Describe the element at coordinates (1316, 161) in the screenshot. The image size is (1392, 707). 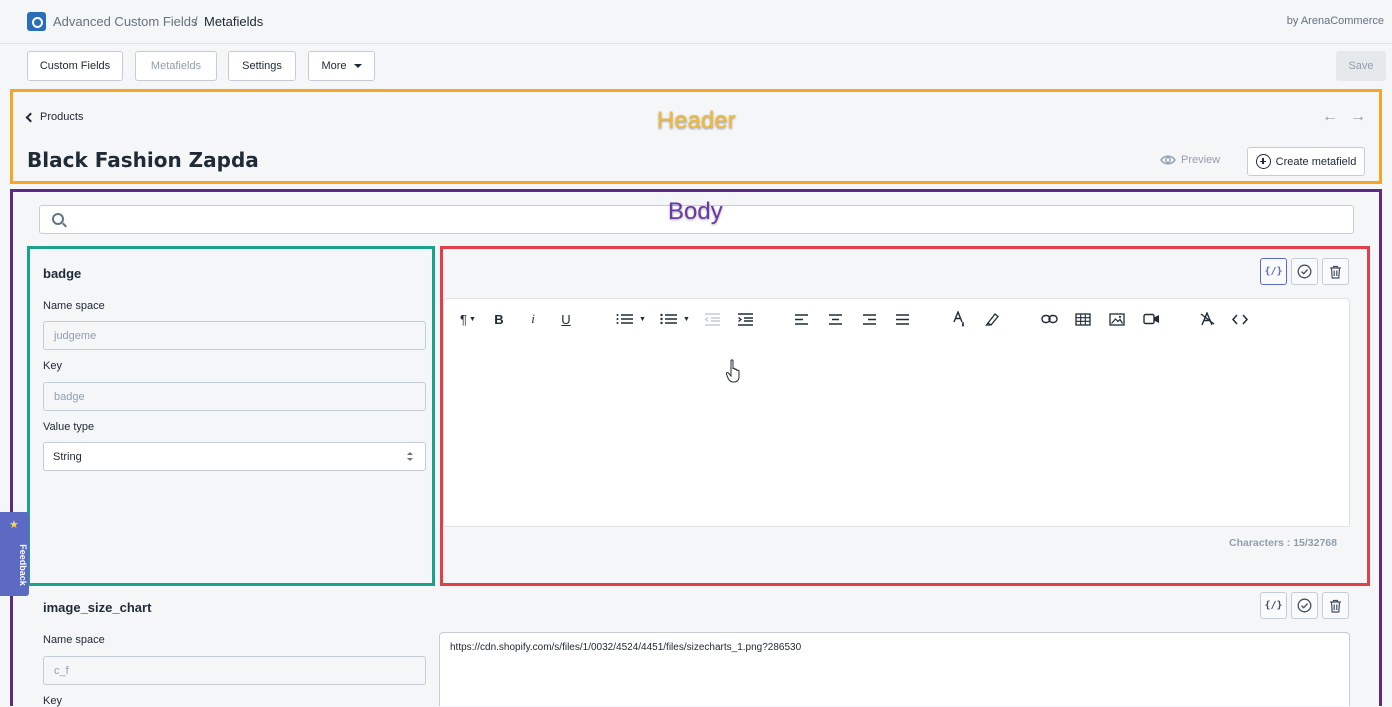
I see `create-label: Create metafield` at that location.